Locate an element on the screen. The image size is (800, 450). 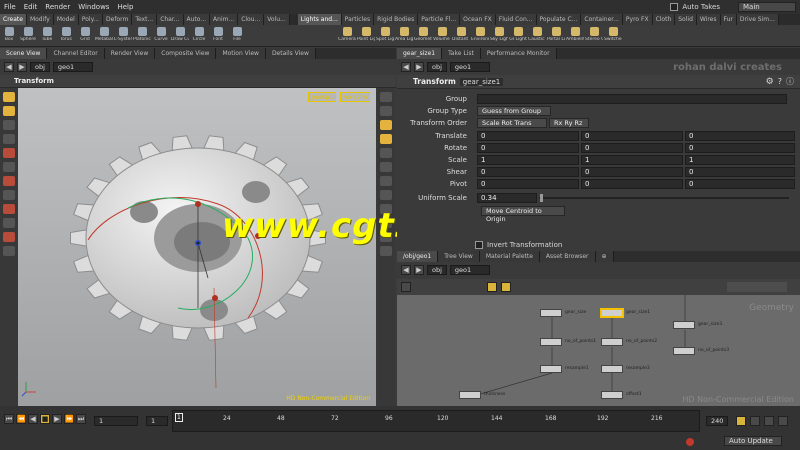
uniform-scale-slider is located at coordinates (664, 198).